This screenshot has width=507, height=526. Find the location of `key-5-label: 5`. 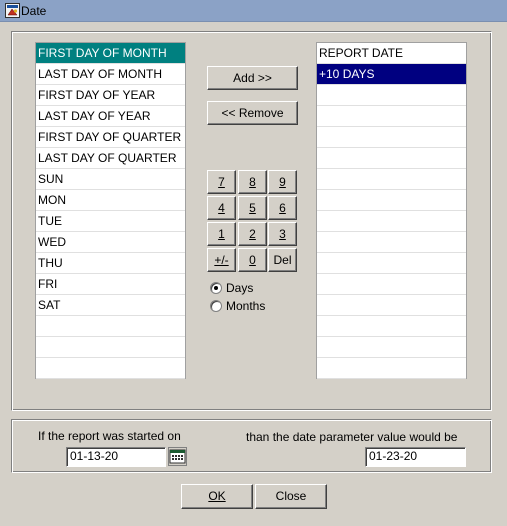

key-5-label: 5 is located at coordinates (252, 208).